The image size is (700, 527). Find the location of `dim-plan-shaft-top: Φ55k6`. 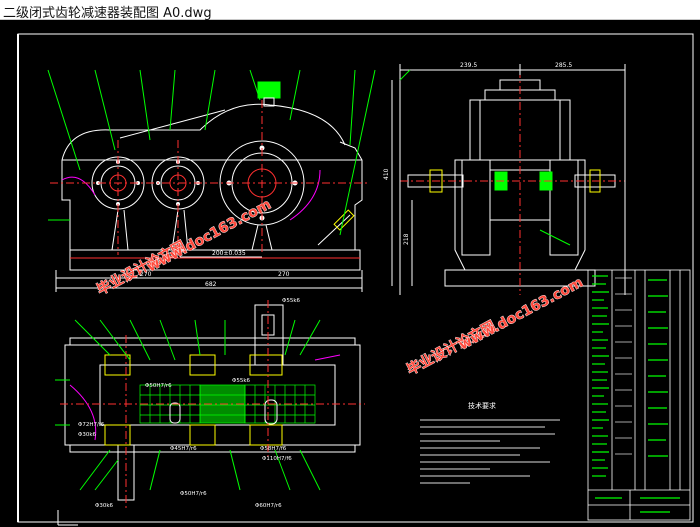

dim-plan-shaft-top: Φ55k6 is located at coordinates (291, 301).